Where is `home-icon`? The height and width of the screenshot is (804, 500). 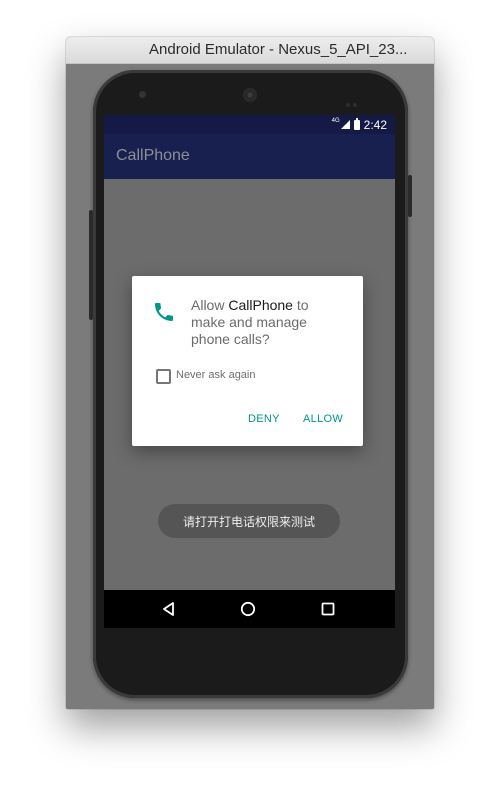
home-icon is located at coordinates (248, 609).